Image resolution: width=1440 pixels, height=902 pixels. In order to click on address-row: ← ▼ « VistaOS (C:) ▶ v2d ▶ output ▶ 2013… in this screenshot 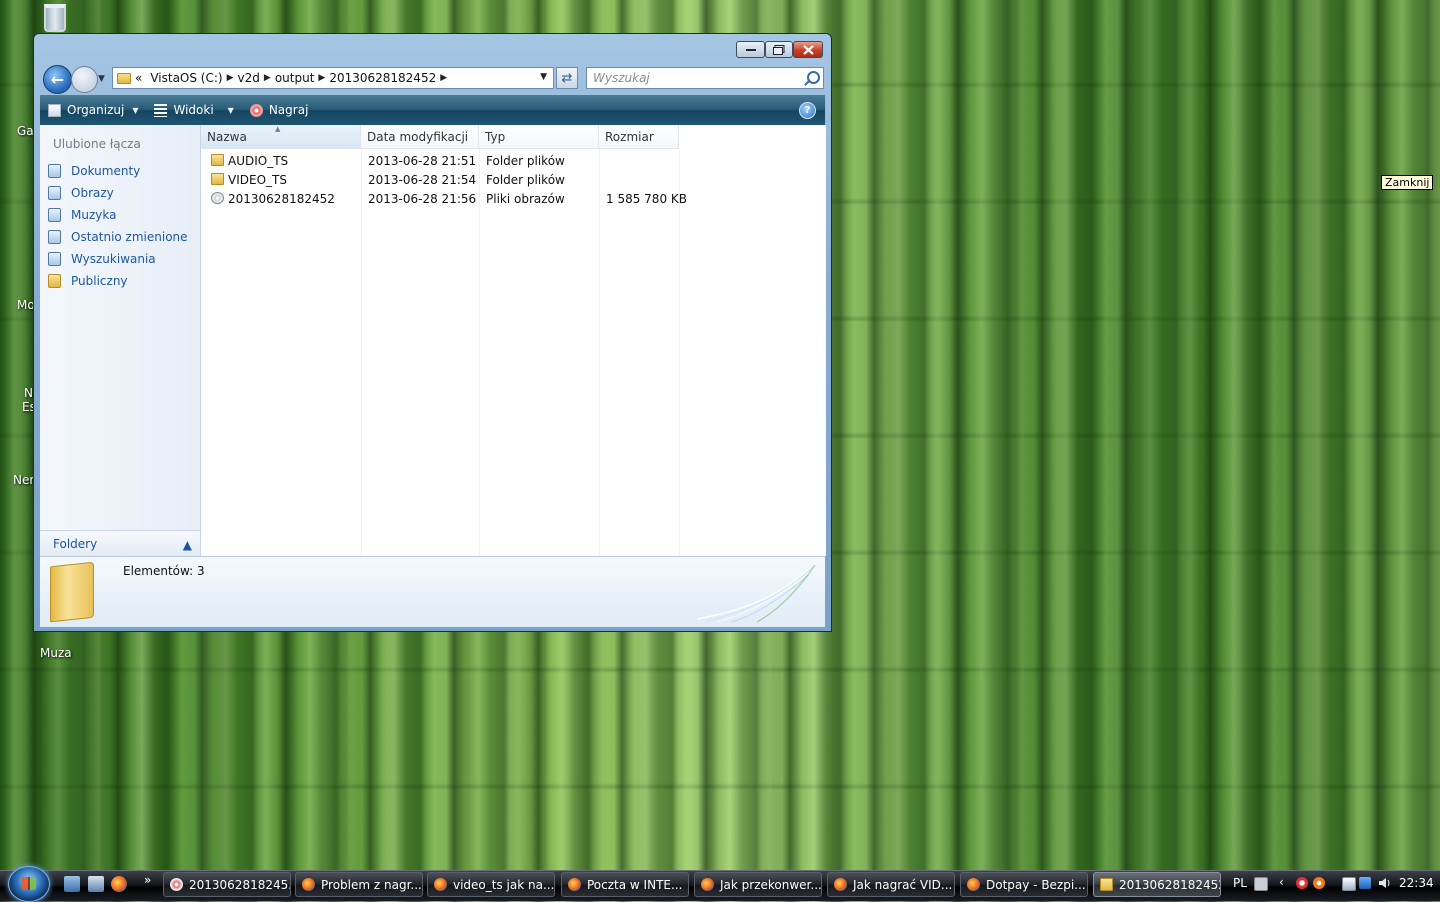, I will do `click(432, 79)`.